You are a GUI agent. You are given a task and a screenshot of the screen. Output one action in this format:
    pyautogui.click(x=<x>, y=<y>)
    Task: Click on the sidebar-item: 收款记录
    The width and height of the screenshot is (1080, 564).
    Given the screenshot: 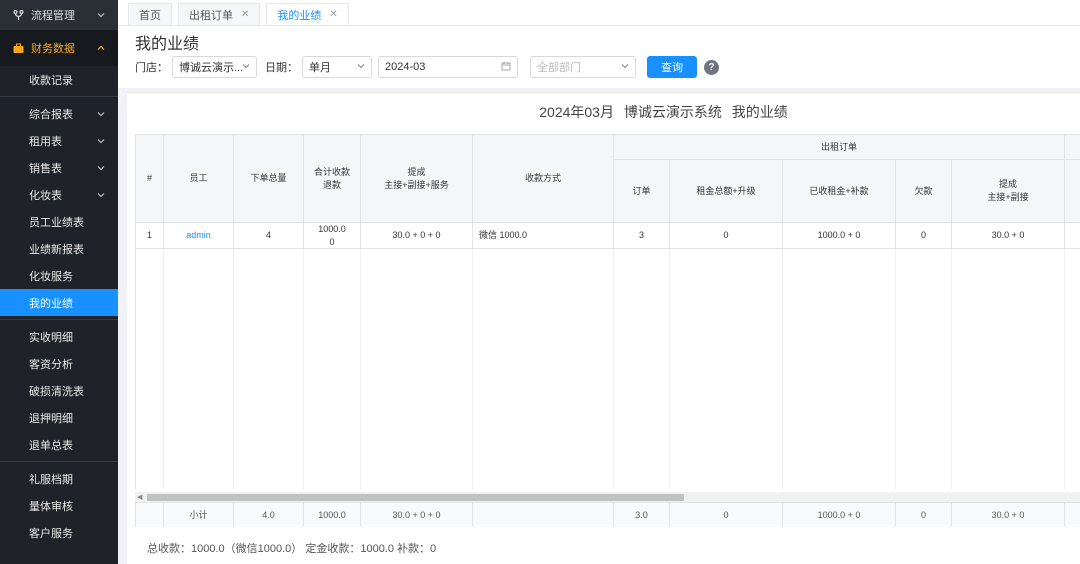 What is the action you would take?
    pyautogui.click(x=59, y=79)
    